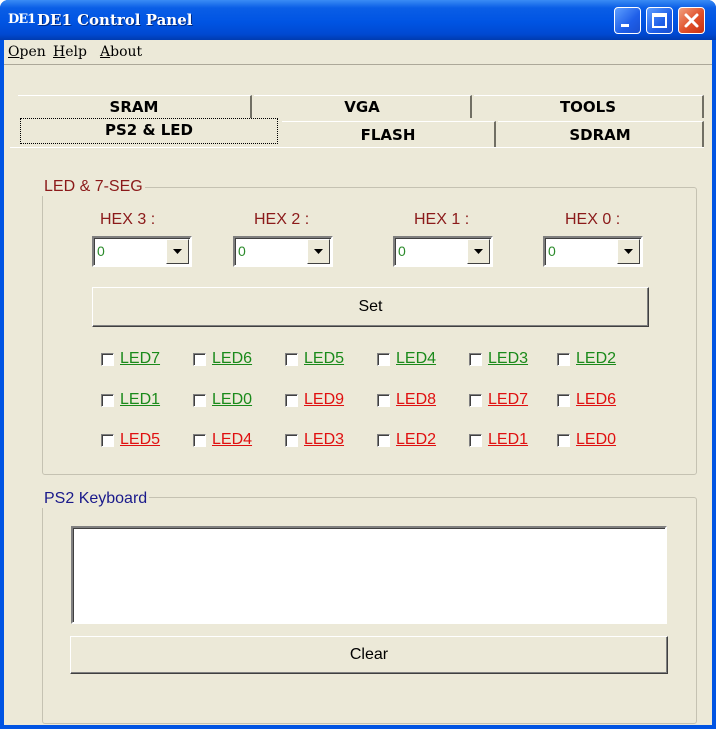 This screenshot has height=729, width=716. I want to click on hex2-dropdown-button, so click(318, 251).